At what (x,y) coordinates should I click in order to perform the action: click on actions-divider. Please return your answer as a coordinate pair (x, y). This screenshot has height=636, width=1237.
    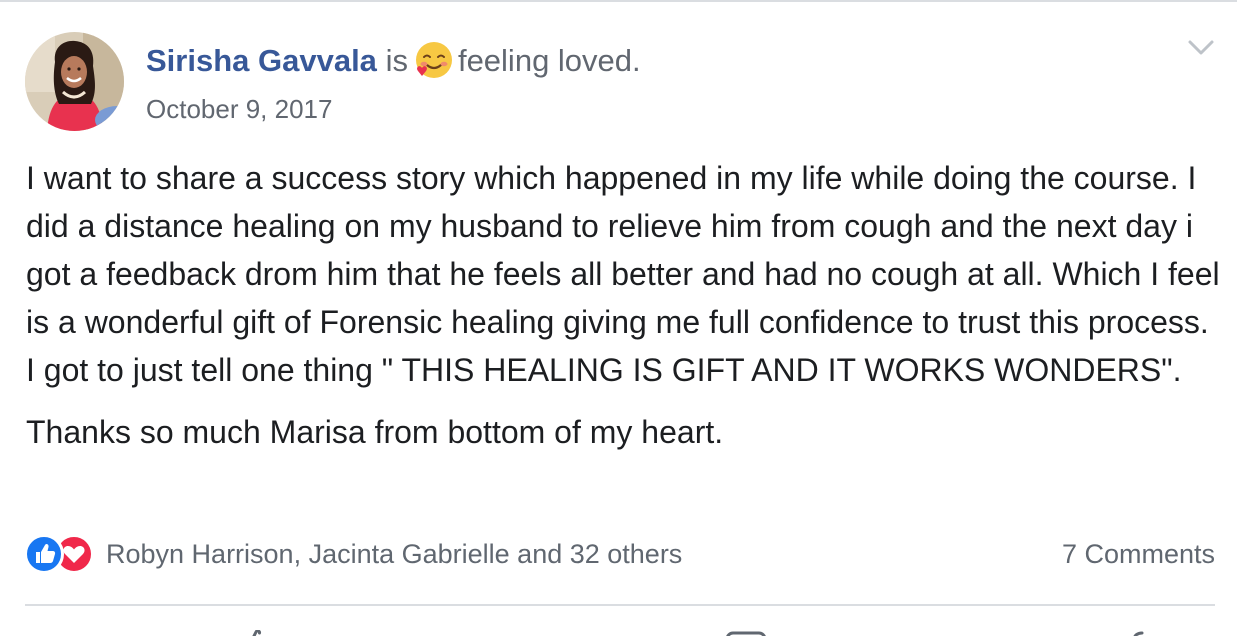
    Looking at the image, I should click on (620, 605).